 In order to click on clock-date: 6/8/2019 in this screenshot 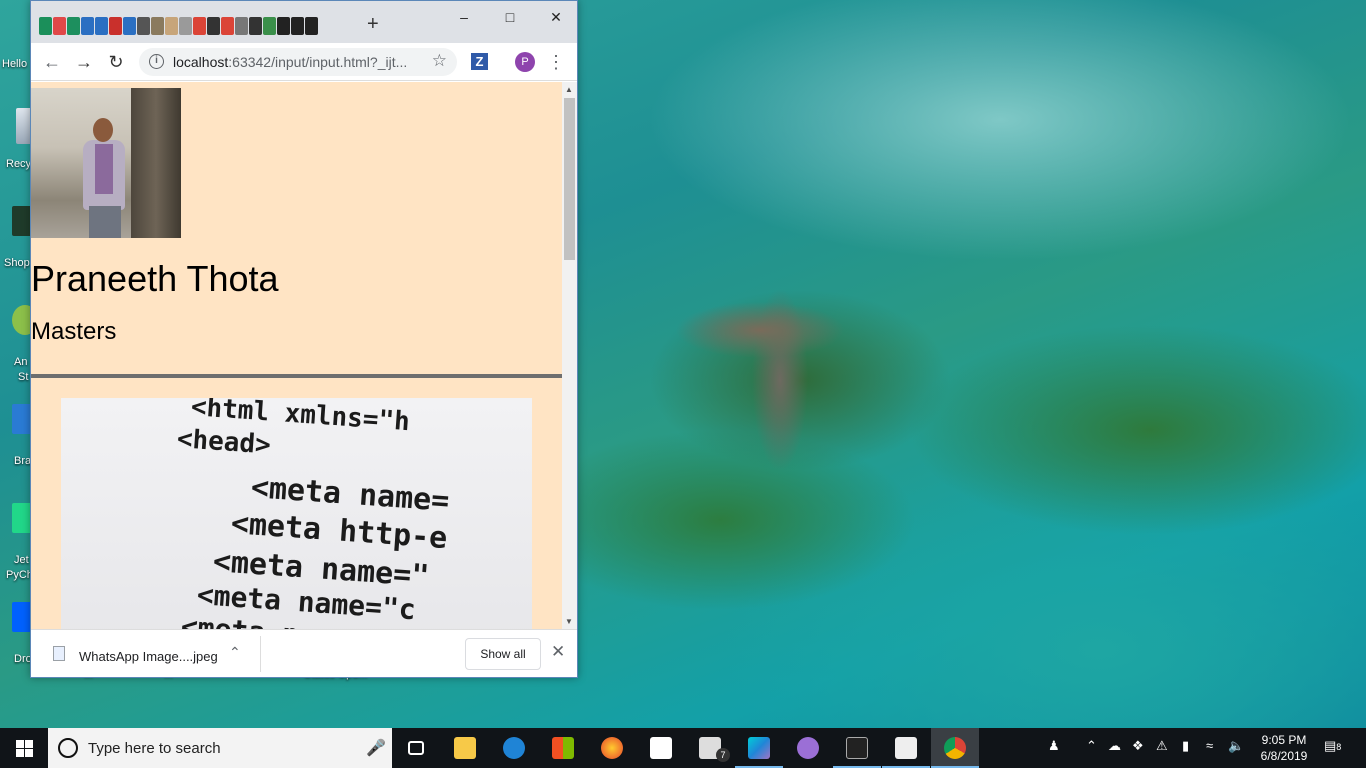, I will do `click(1284, 756)`.